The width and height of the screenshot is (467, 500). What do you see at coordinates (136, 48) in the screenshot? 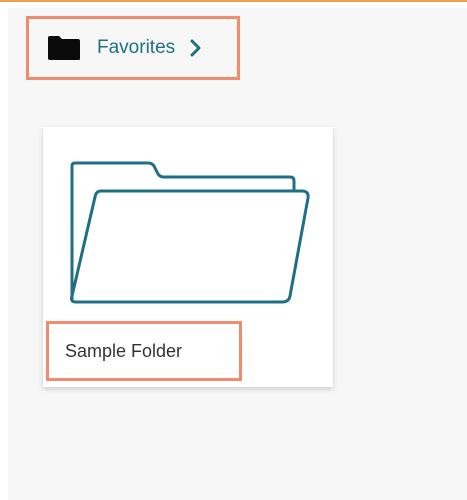
I see `breadcrumb-label: Favorites` at bounding box center [136, 48].